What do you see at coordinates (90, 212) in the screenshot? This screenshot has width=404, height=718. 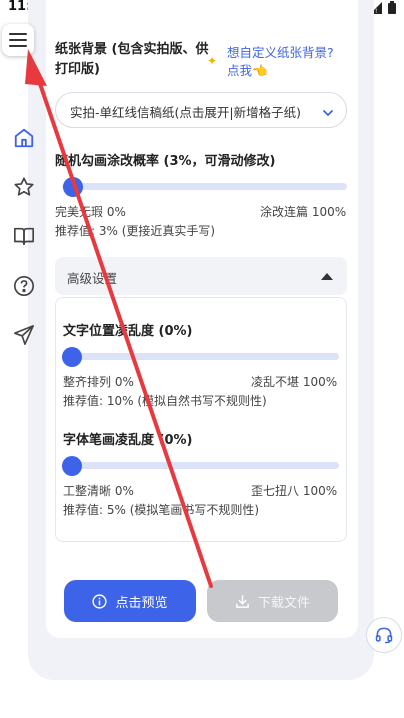 I see `doodle-min-label: 完美无瑕 0%` at bounding box center [90, 212].